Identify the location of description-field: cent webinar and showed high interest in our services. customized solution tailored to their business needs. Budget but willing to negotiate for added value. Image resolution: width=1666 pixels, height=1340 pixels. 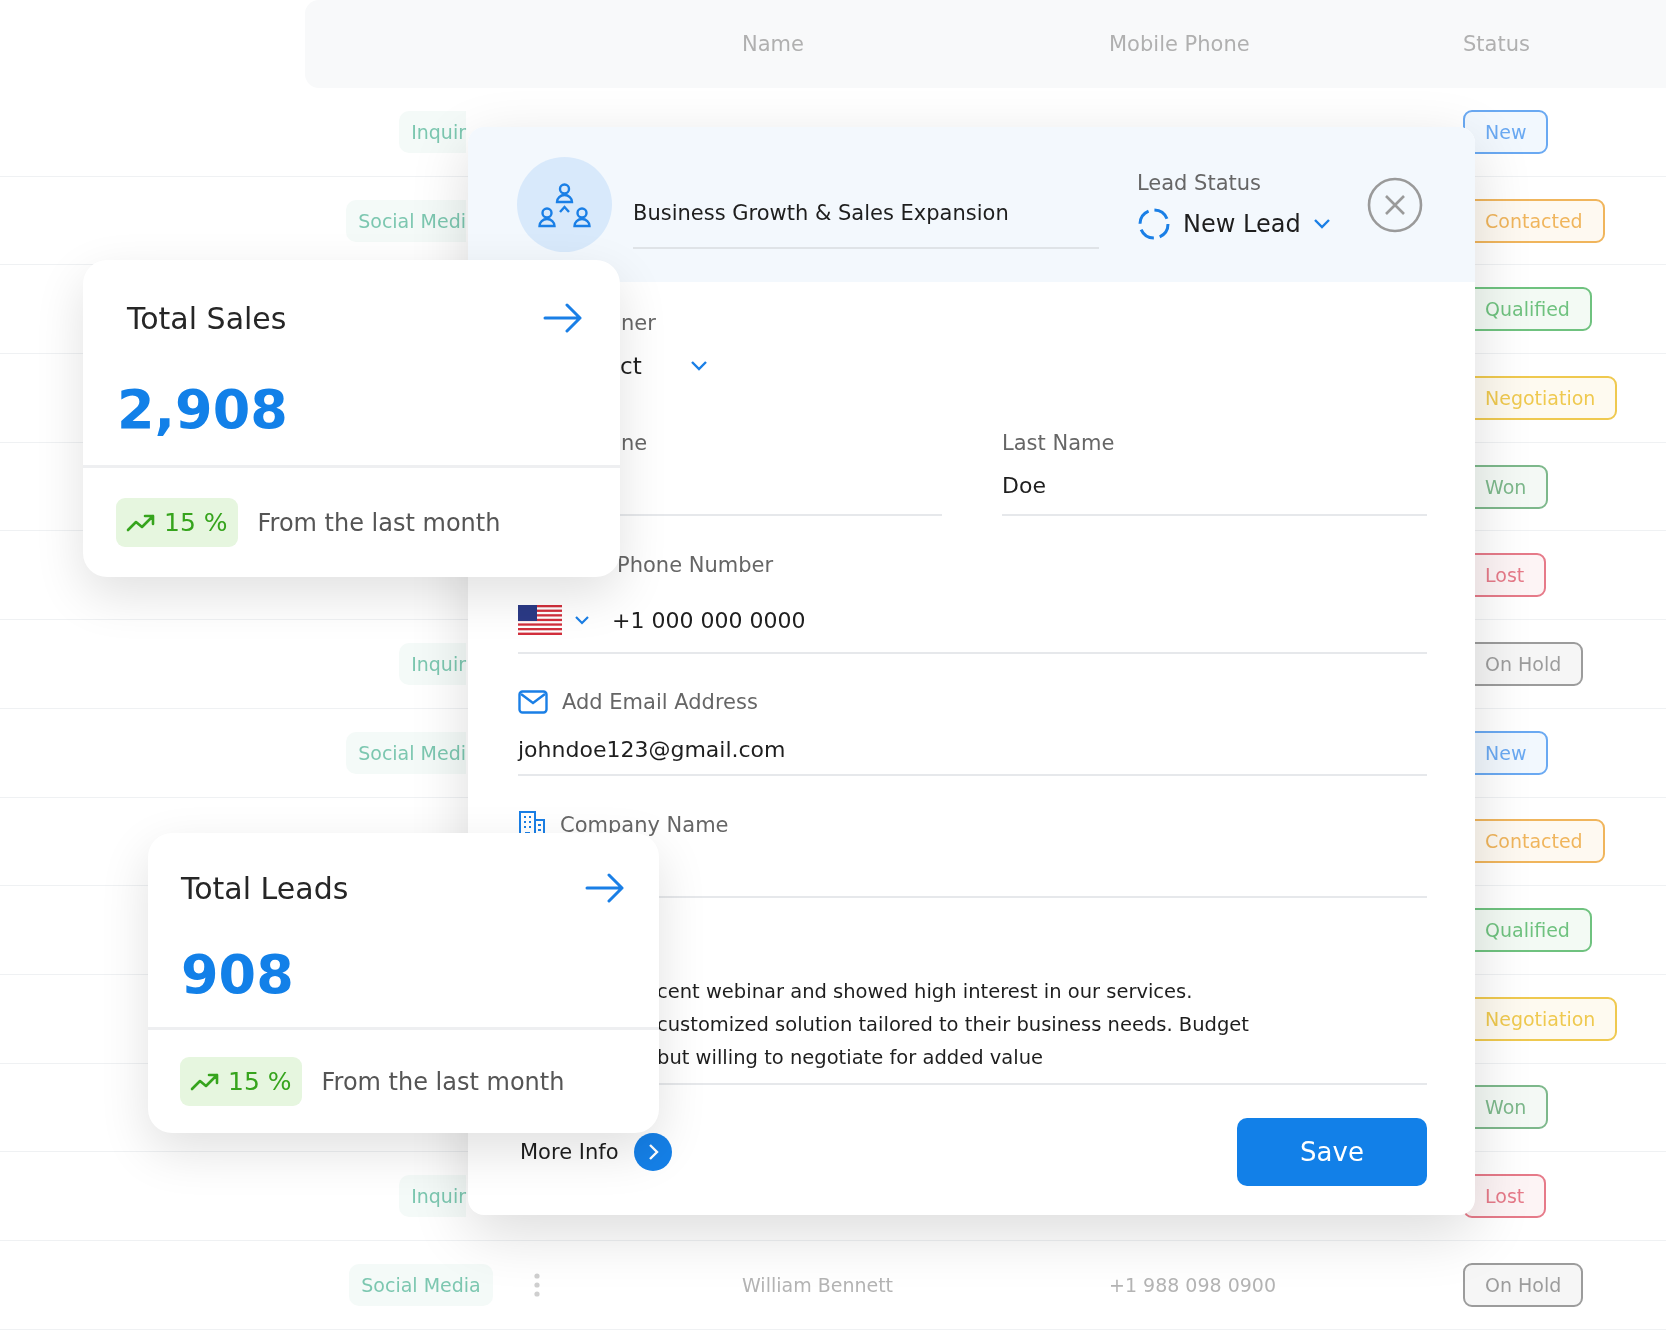
(1042, 1024).